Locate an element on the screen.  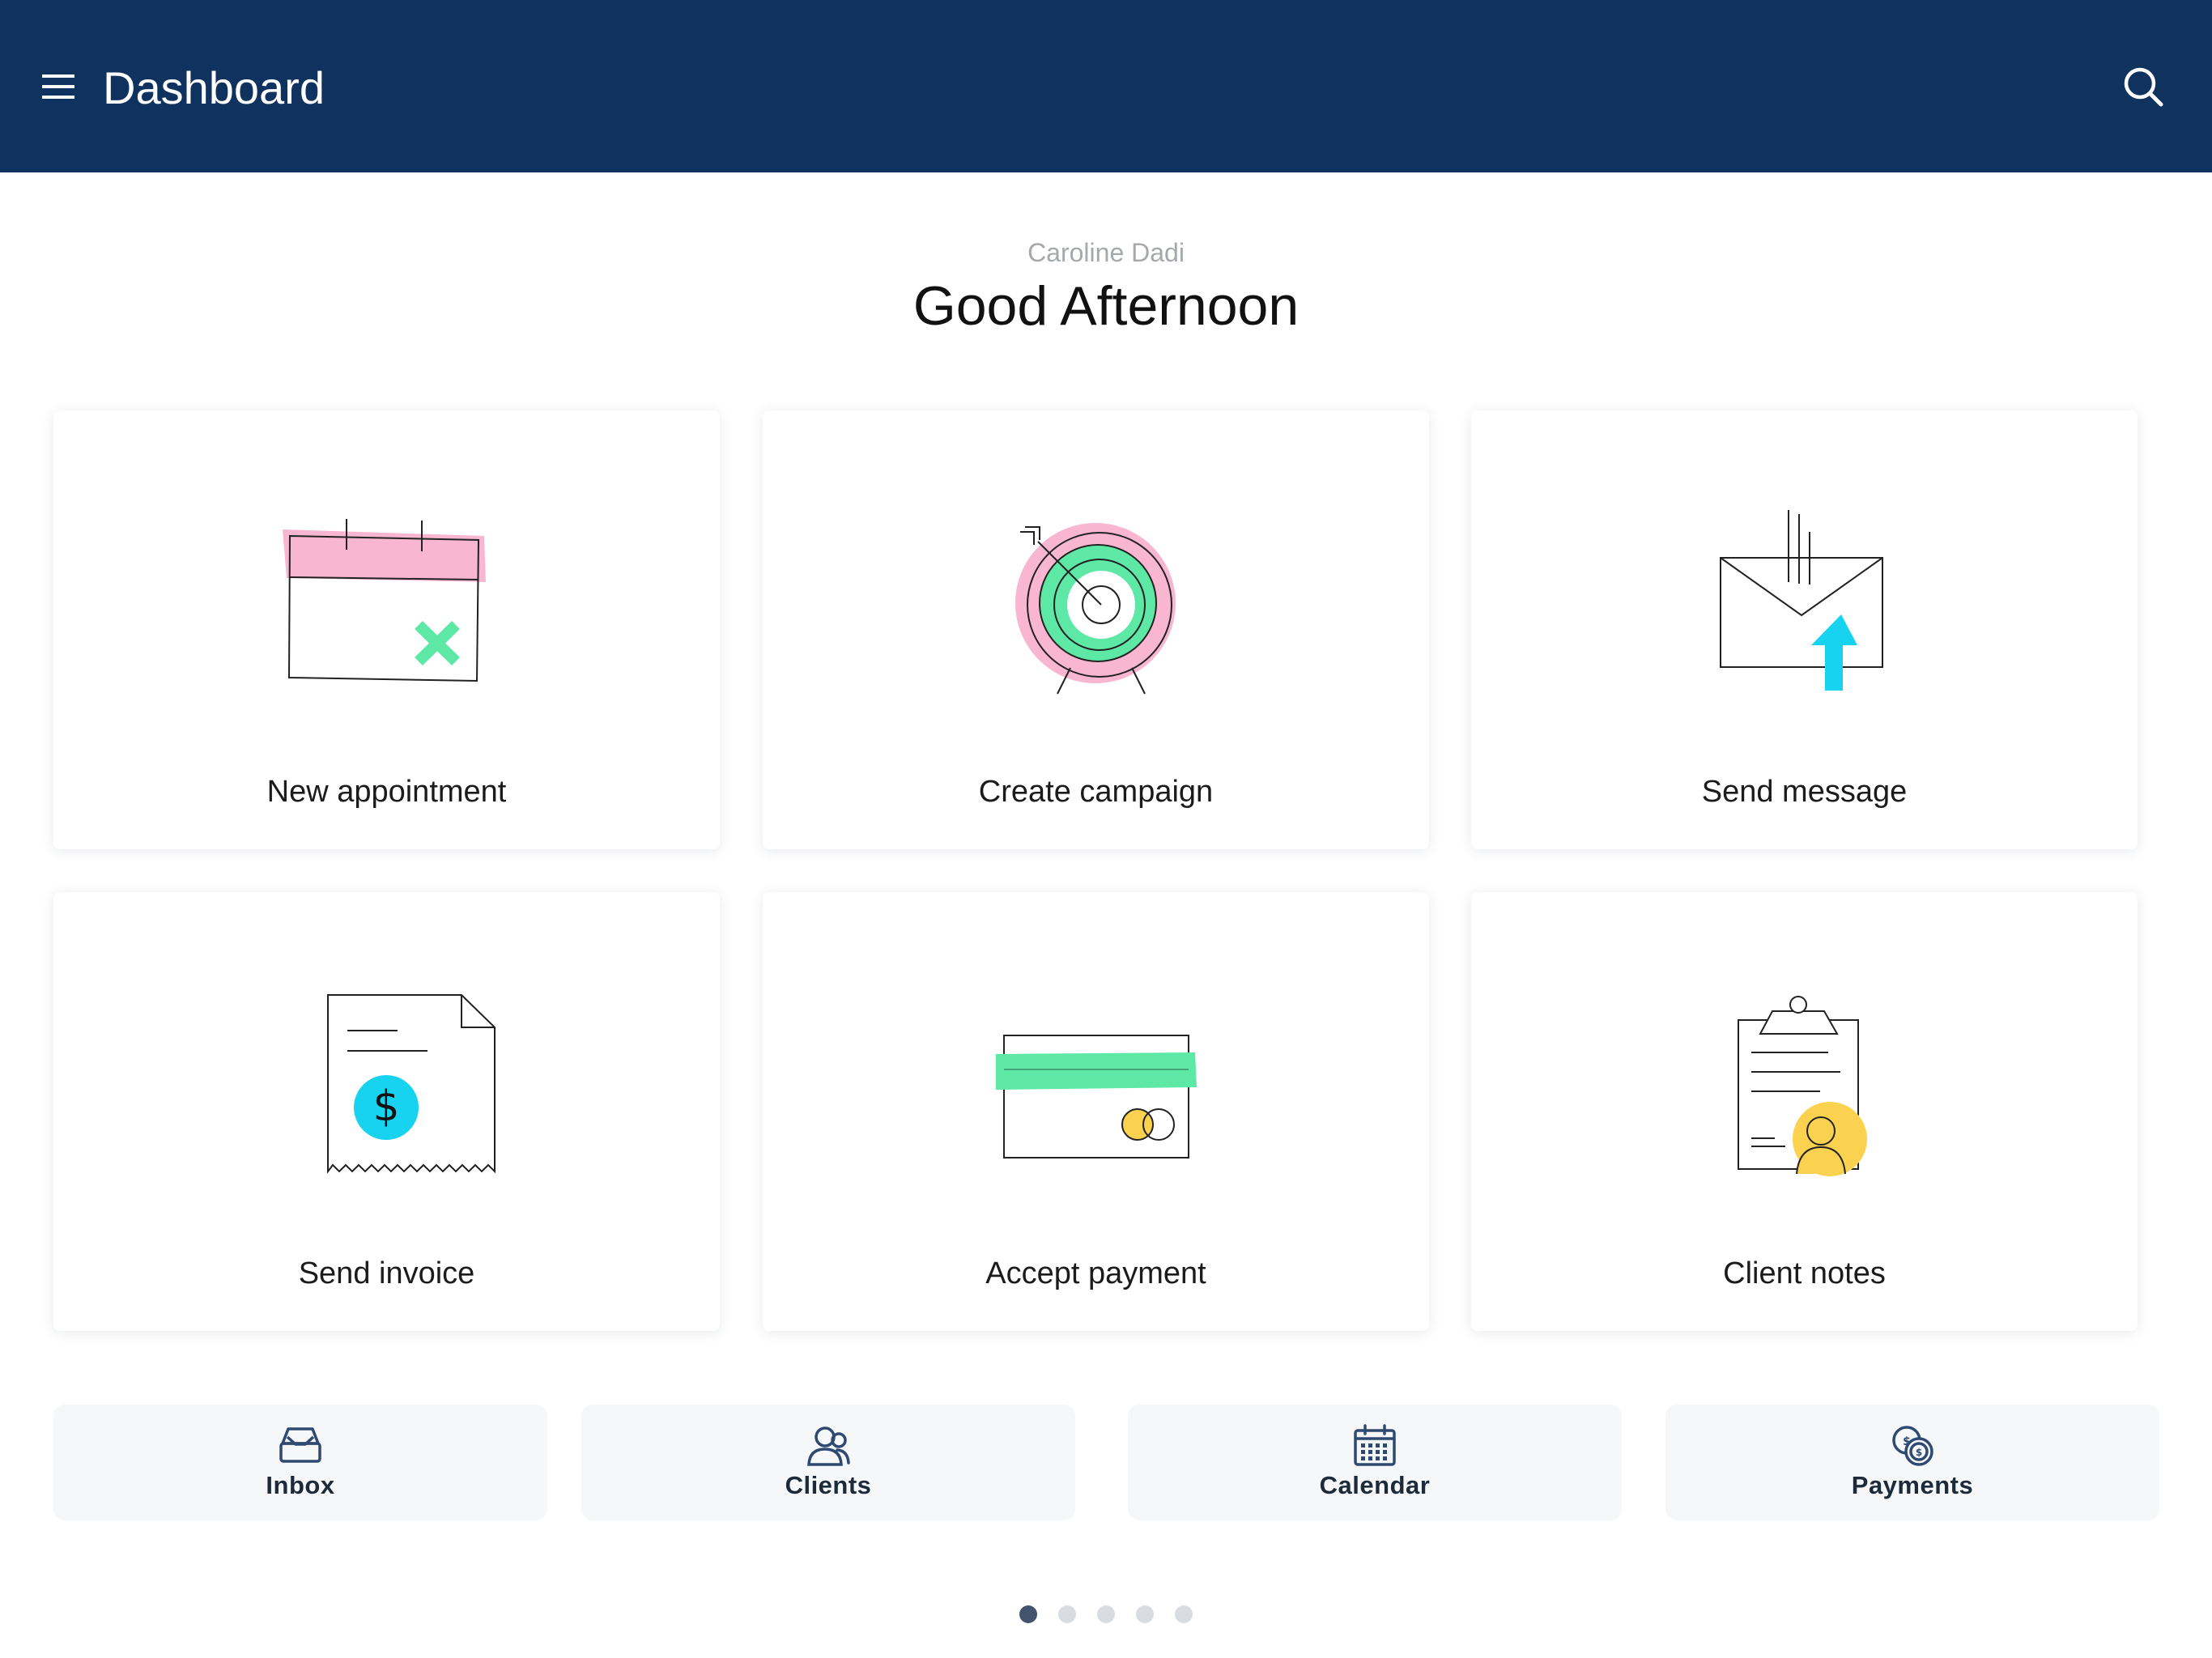
search-icon is located at coordinates (2144, 87).